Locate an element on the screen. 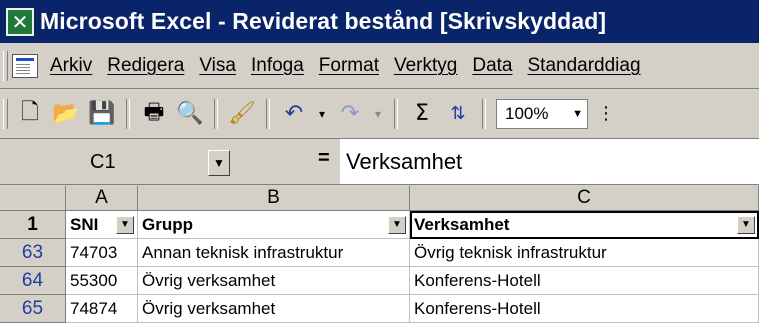  menubar-grip is located at coordinates (5, 65).